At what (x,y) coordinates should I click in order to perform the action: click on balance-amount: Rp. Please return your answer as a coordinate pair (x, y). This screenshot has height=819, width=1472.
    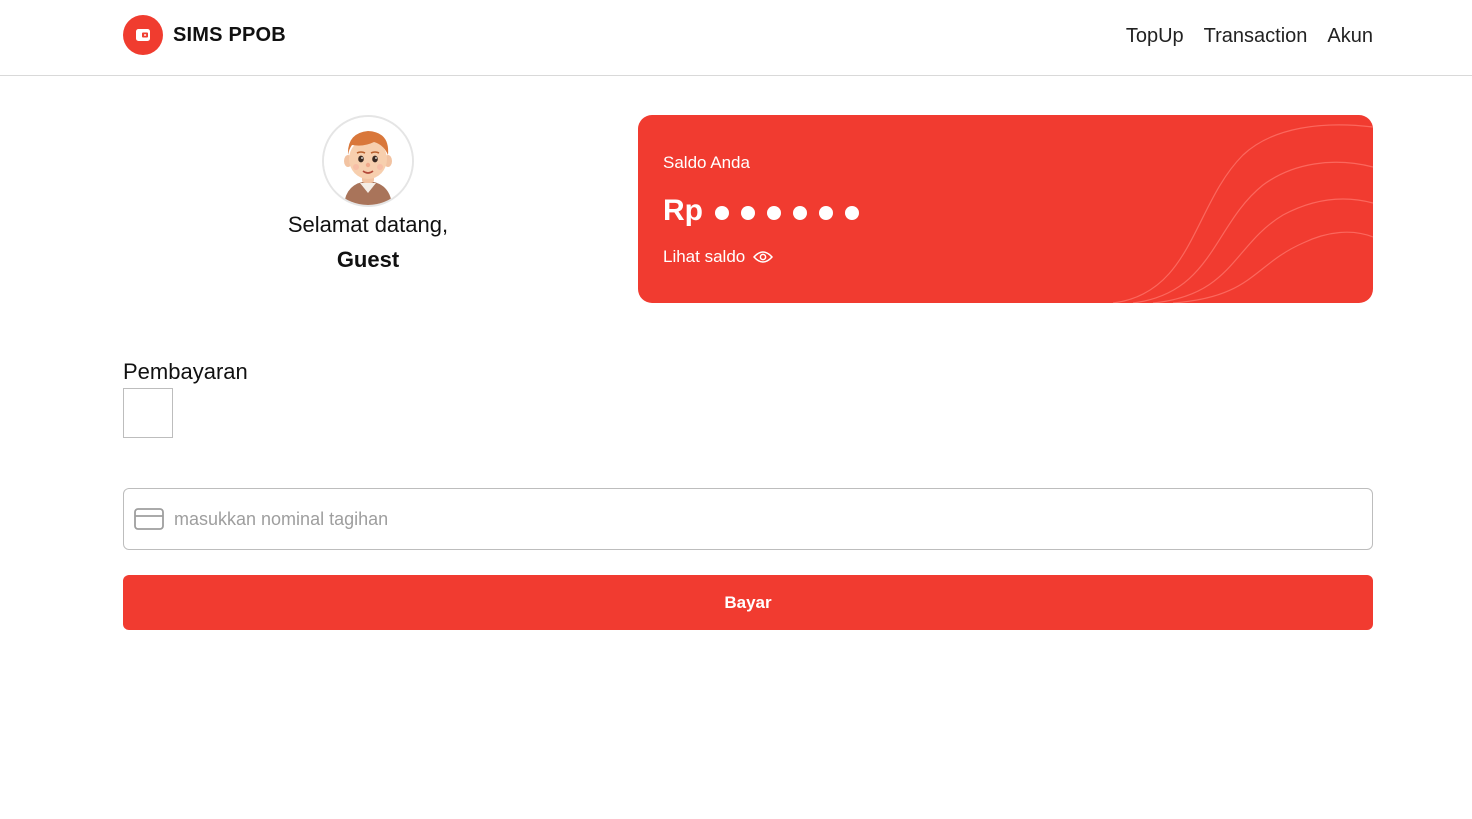
    Looking at the image, I should click on (761, 211).